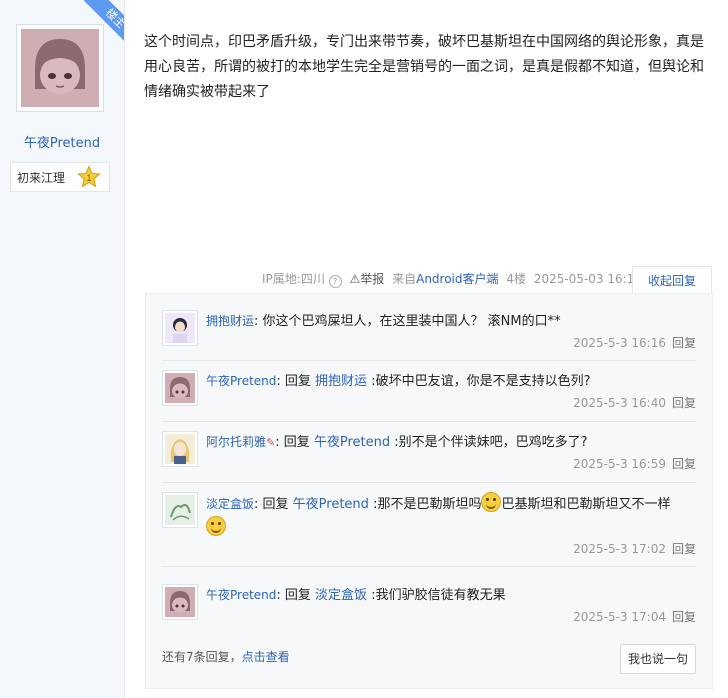 This screenshot has height=698, width=728. I want to click on reply-meta: 2025-5-3 16:16 回复, so click(634, 342).